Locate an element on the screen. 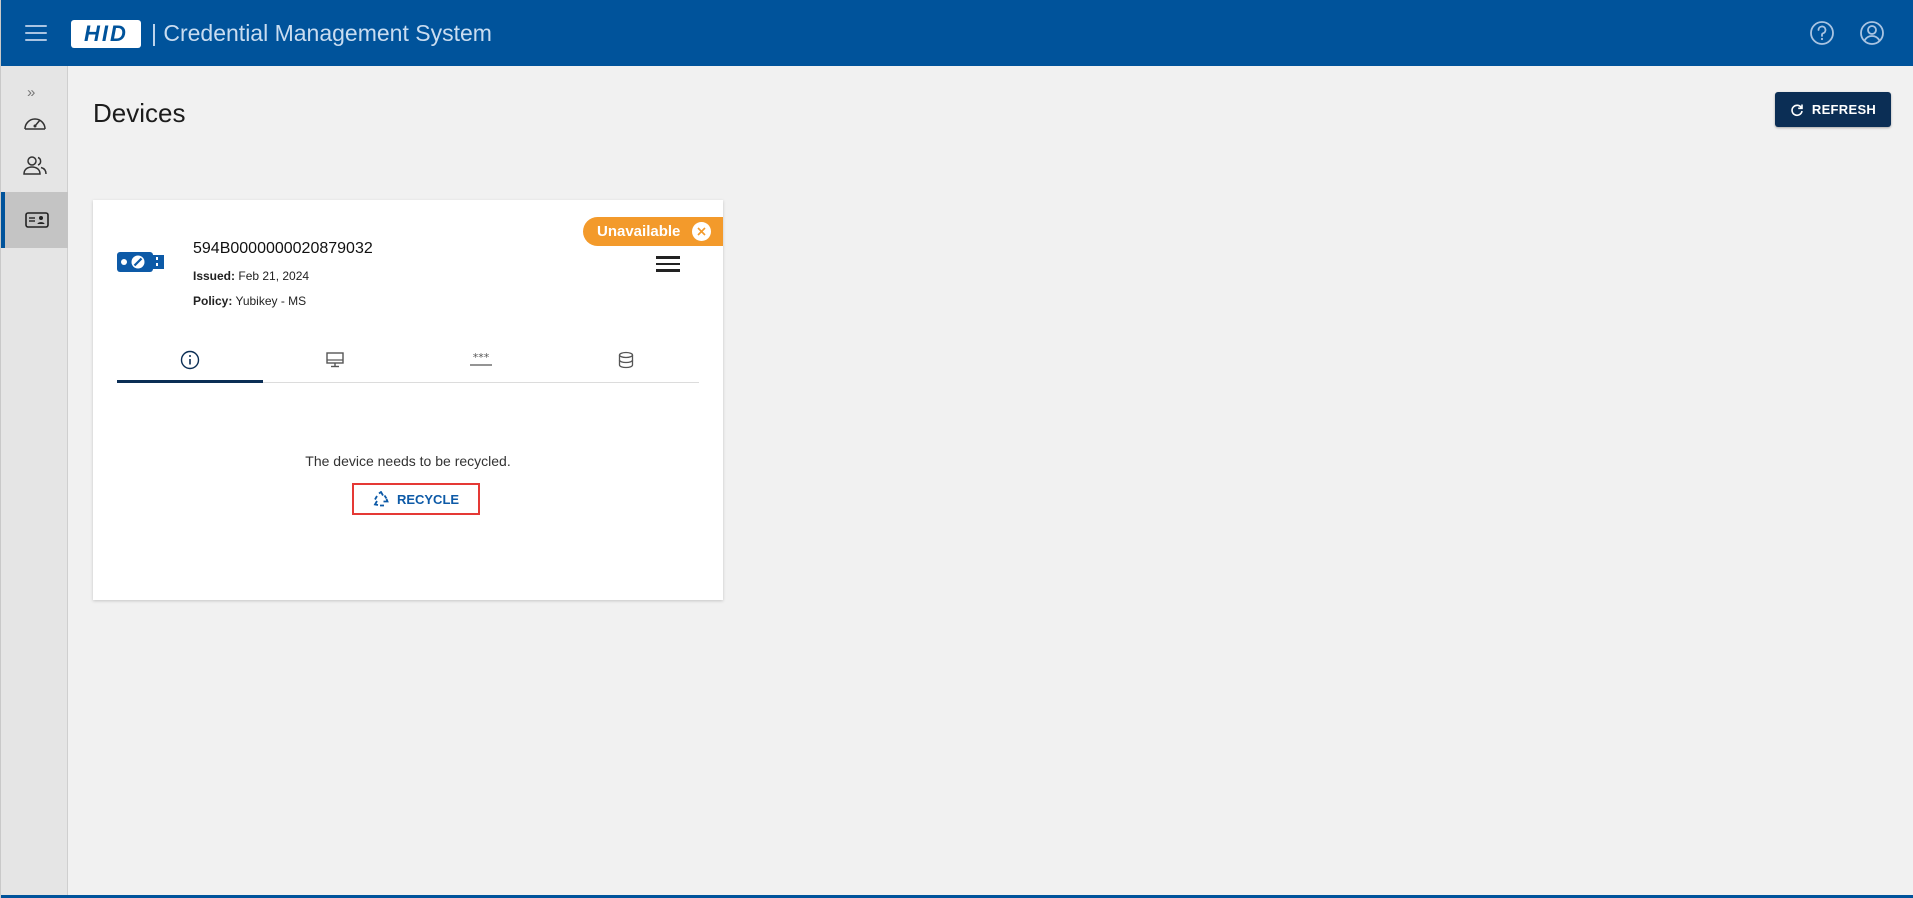 The image size is (1913, 898). expand-sidebar-icon: » is located at coordinates (31, 92).